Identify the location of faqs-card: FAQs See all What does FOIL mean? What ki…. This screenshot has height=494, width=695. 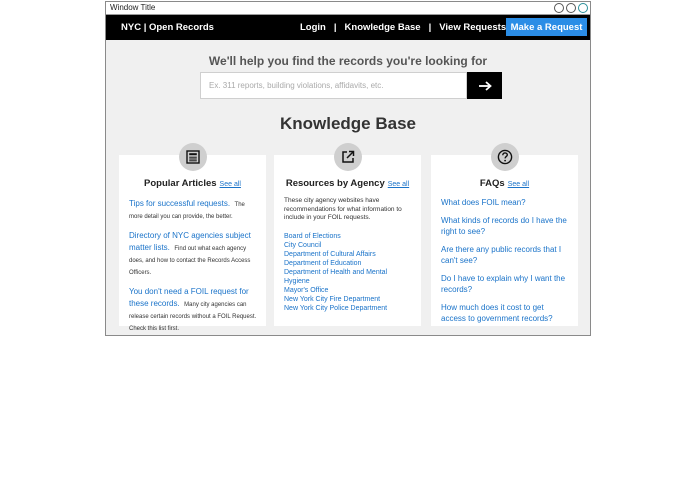
(504, 234).